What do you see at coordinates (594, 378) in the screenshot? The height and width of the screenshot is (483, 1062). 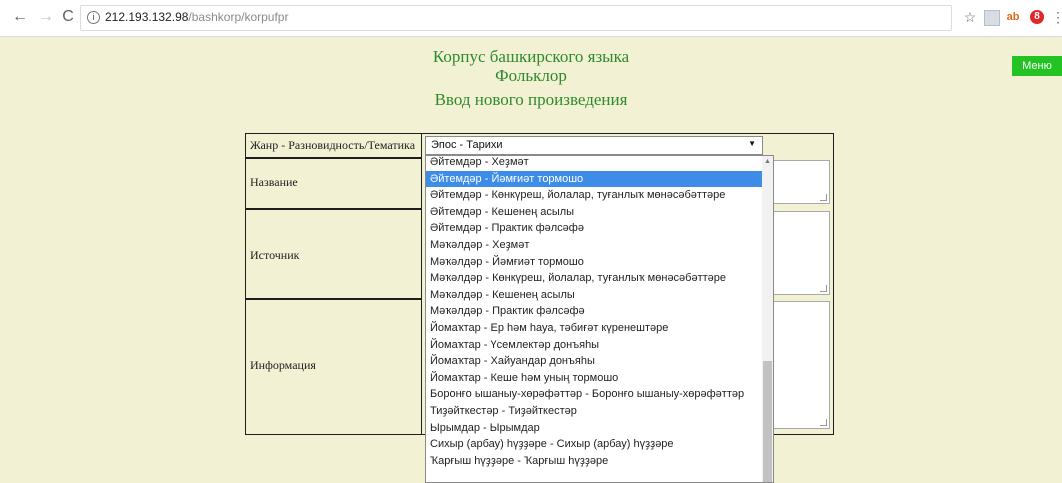 I see `dropdown-option: Йомаҡтар - Кеше һәм уның тормошо` at bounding box center [594, 378].